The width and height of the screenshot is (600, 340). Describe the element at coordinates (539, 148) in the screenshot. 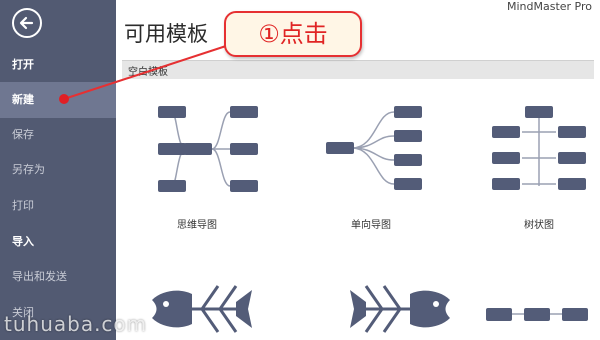

I see `tree-diagram-icon` at that location.